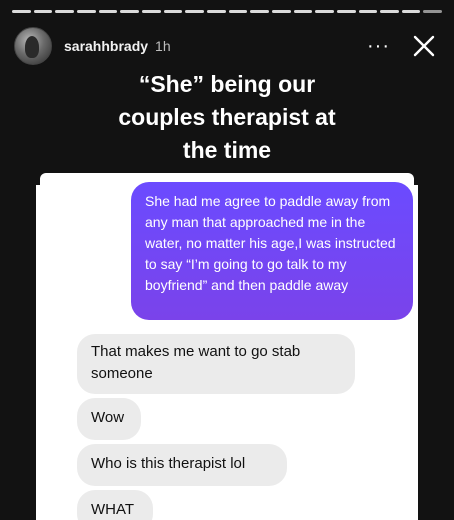 Image resolution: width=454 pixels, height=520 pixels. Describe the element at coordinates (424, 46) in the screenshot. I see `close-icon` at that location.